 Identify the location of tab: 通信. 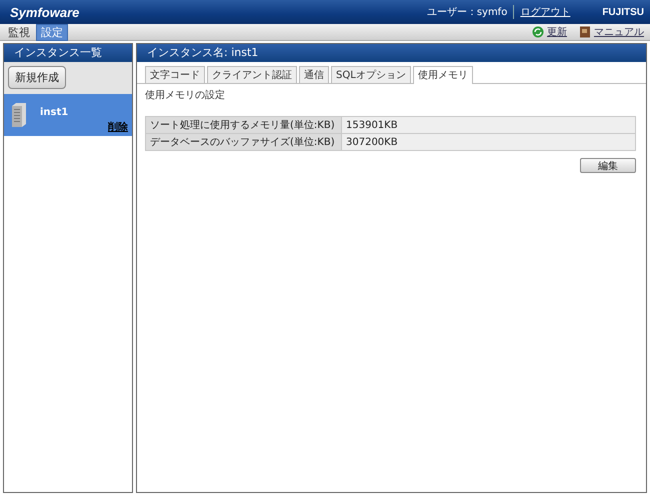
(314, 74).